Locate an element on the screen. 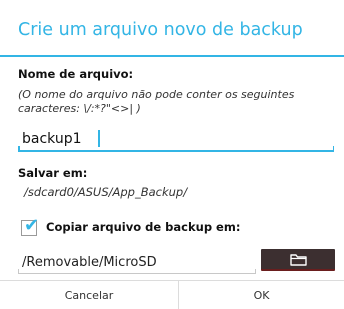 The height and width of the screenshot is (309, 344). copy-backup-checkbox-row: ✔ Copiar arquivo de backup em: is located at coordinates (168, 226).